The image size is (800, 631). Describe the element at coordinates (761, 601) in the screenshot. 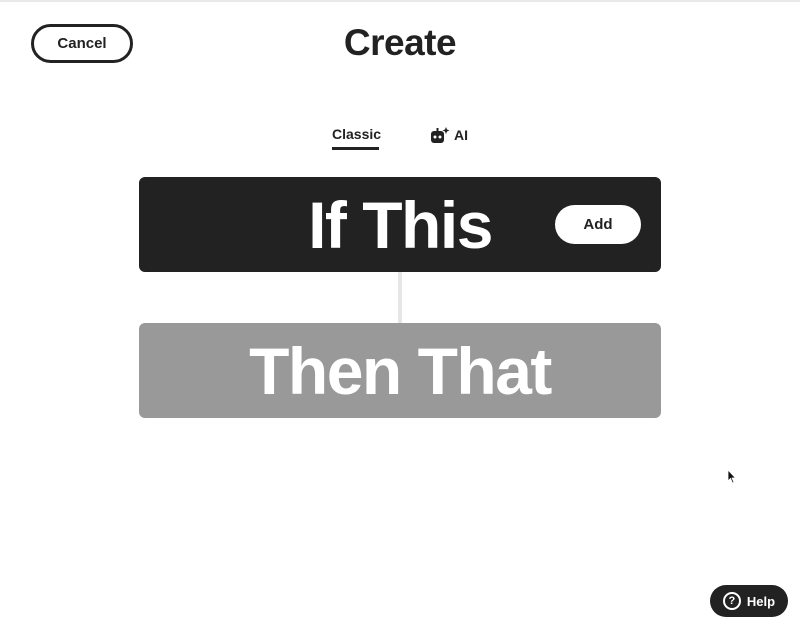

I see `help-label: Help` at that location.